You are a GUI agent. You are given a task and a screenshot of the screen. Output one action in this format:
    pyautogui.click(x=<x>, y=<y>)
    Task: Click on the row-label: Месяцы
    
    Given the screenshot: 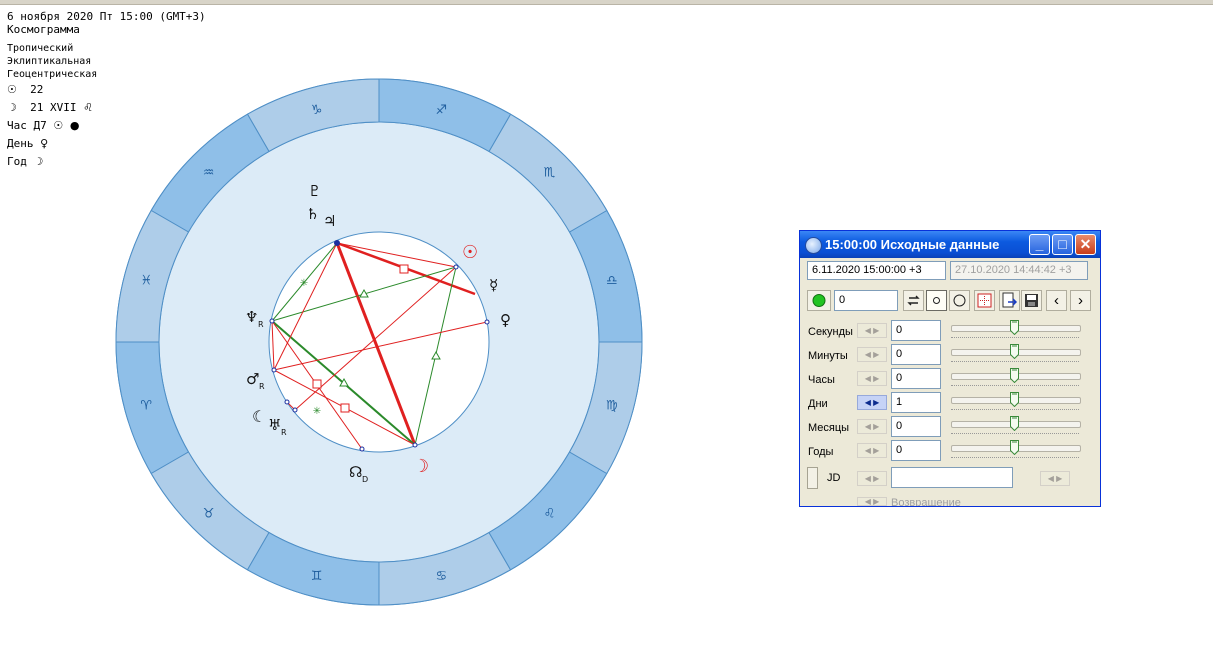 What is the action you would take?
    pyautogui.click(x=829, y=428)
    